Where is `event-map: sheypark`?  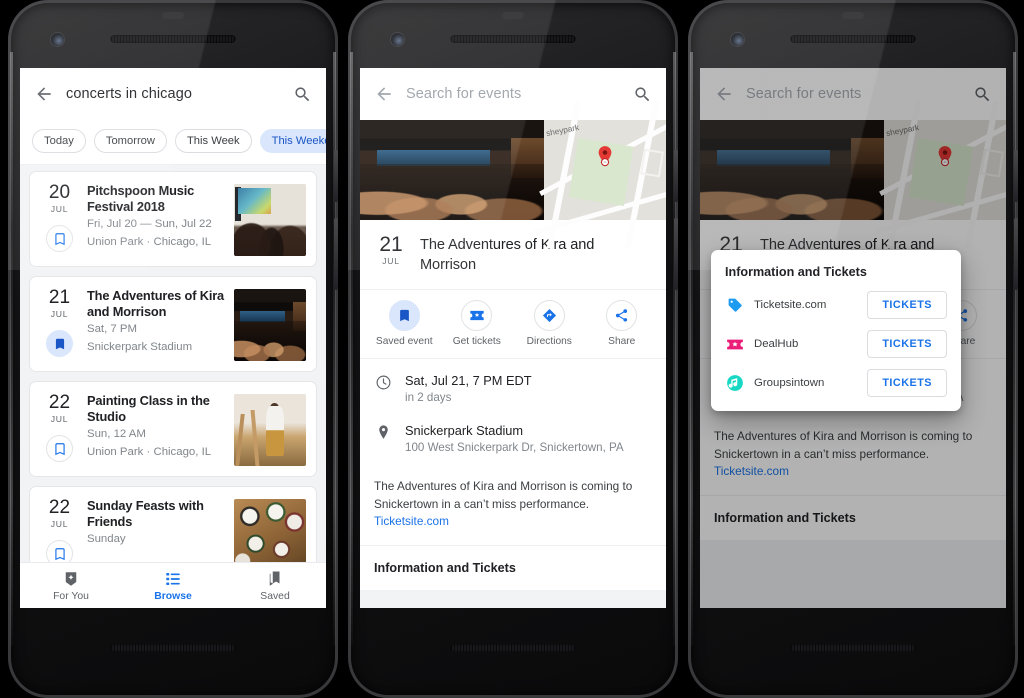
event-map: sheypark is located at coordinates (599, 175).